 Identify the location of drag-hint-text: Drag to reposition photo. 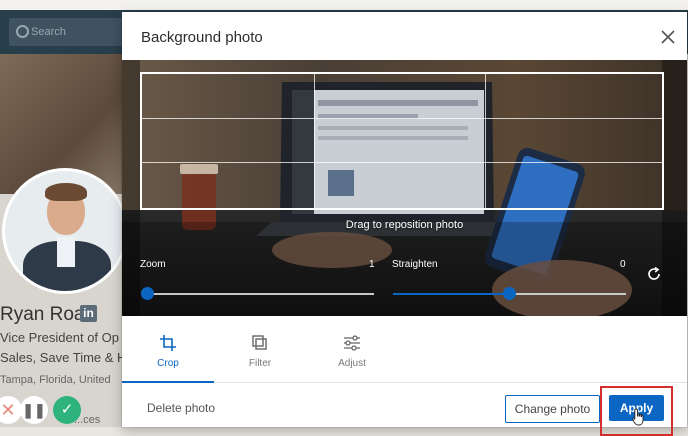
(404, 225).